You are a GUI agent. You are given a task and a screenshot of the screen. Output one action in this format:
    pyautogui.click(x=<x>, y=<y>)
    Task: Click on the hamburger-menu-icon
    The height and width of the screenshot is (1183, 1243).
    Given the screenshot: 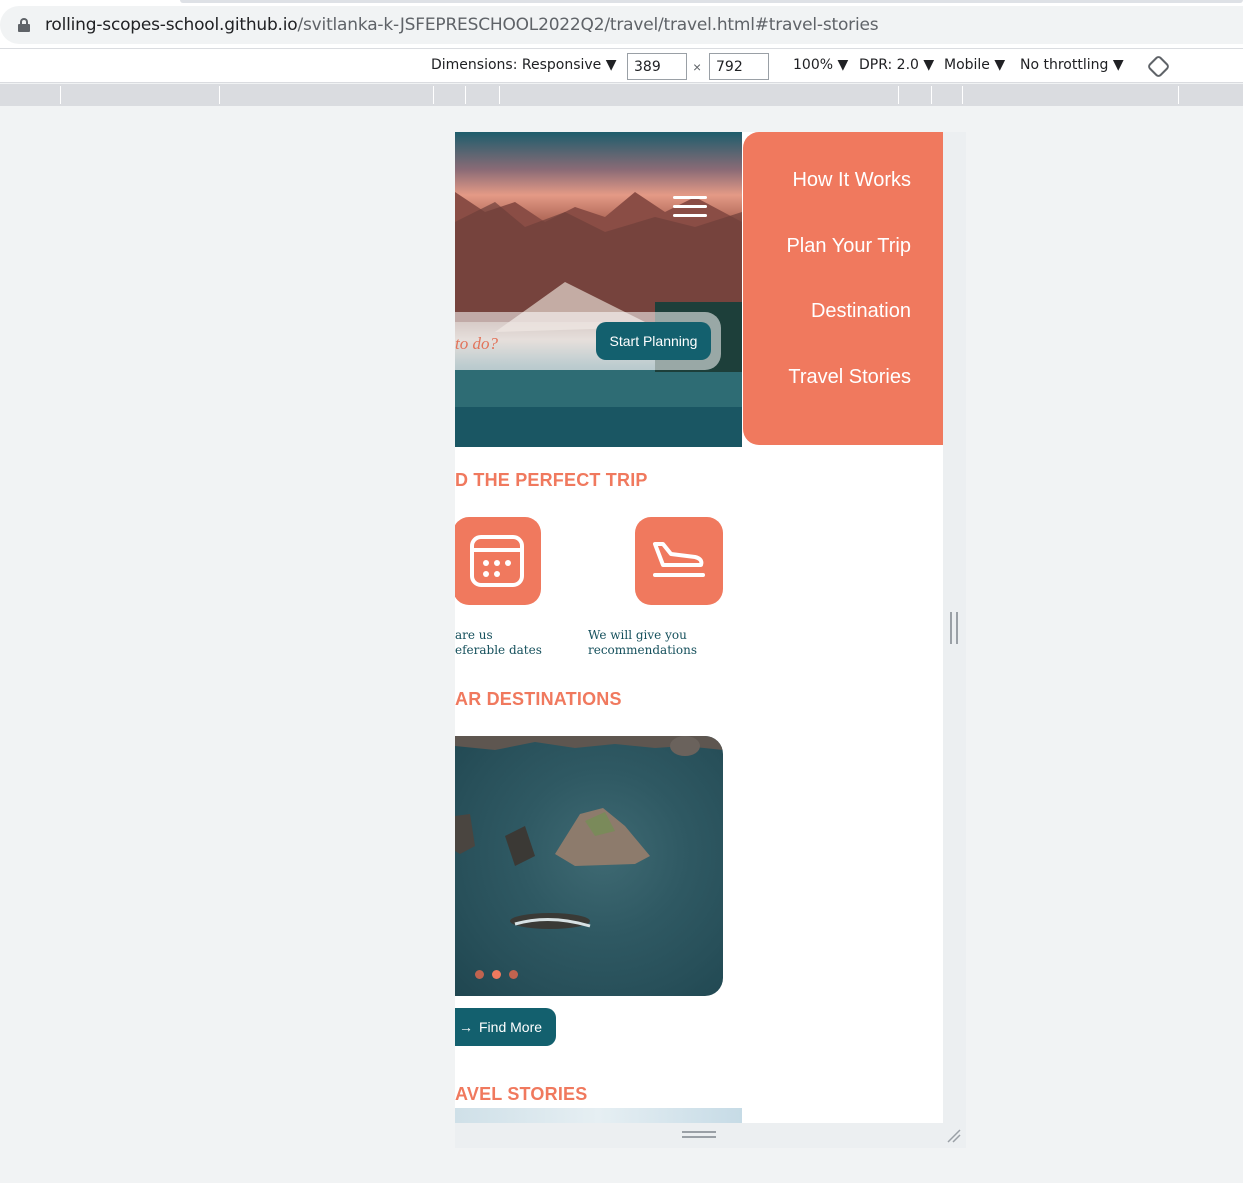 What is the action you would take?
    pyautogui.click(x=690, y=207)
    